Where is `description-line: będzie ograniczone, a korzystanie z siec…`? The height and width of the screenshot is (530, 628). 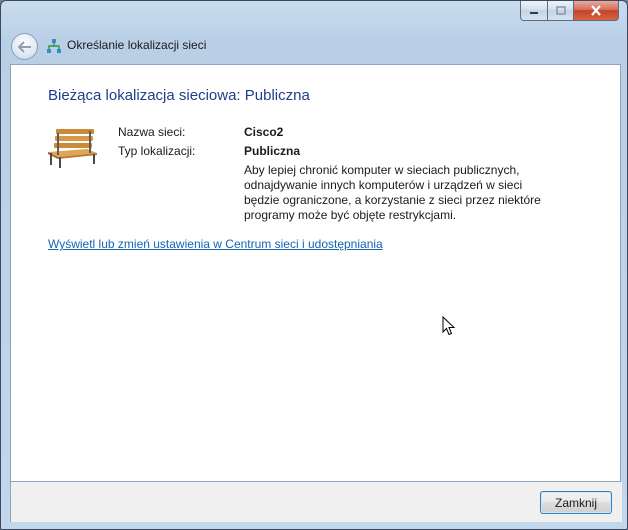
description-line: będzie ograniczone, a korzystanie z siec… is located at coordinates (392, 200).